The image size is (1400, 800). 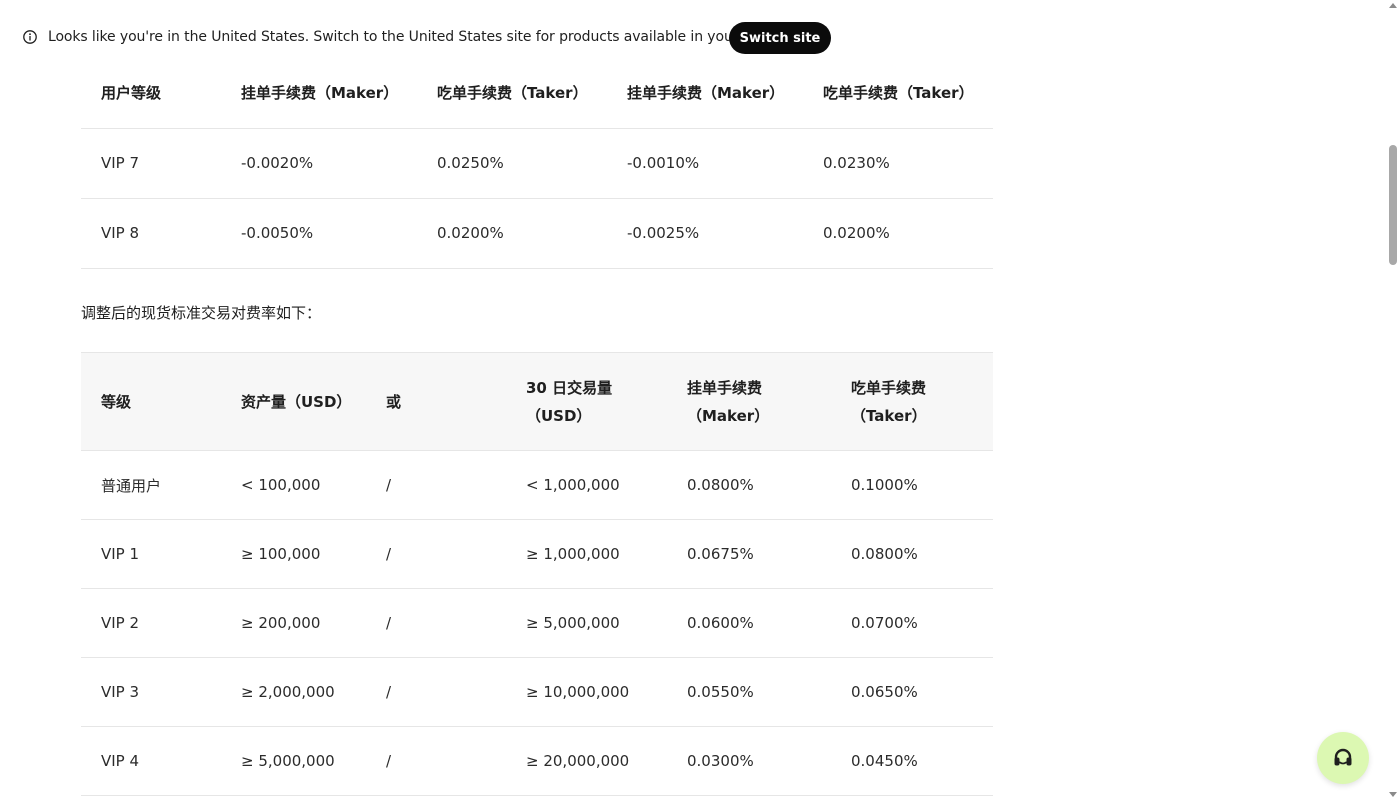 What do you see at coordinates (151, 485) in the screenshot?
I see `table-cell: 普通用户` at bounding box center [151, 485].